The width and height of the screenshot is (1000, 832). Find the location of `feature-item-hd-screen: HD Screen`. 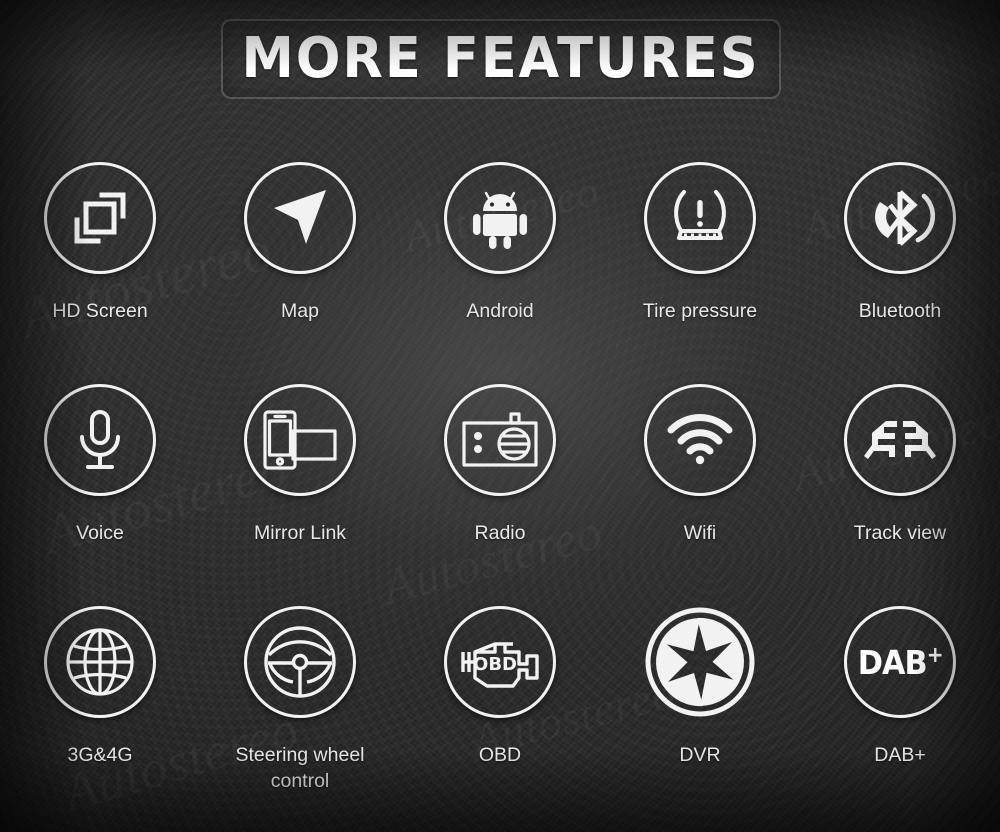

feature-item-hd-screen: HD Screen is located at coordinates (100, 251).